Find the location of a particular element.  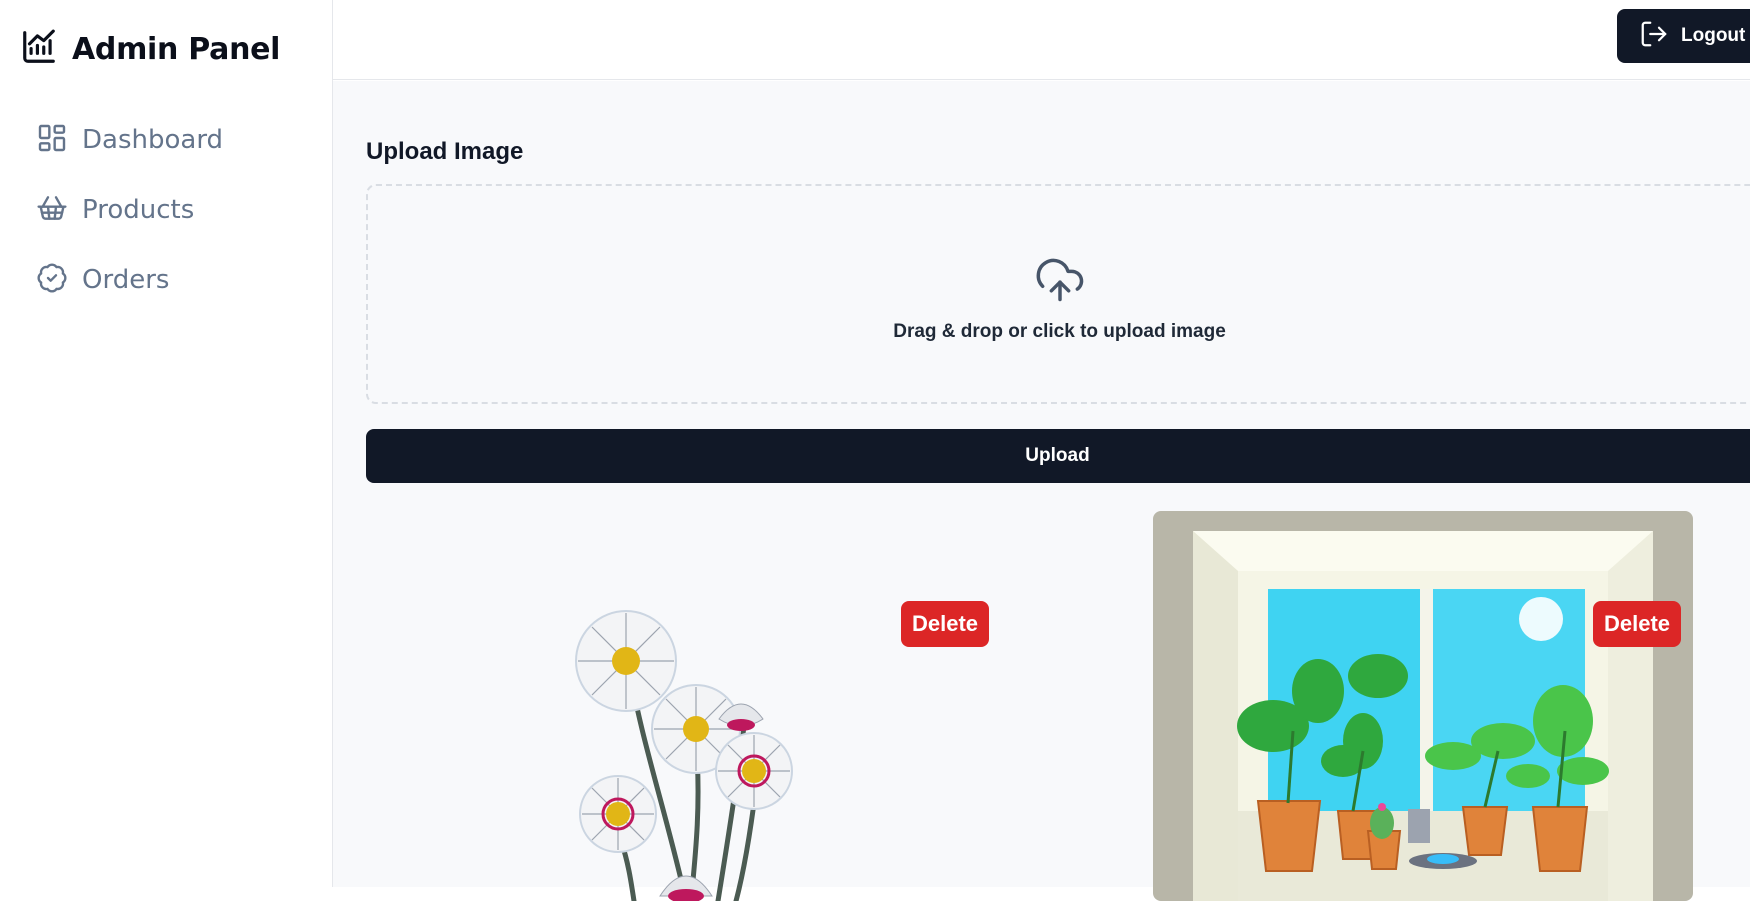

upload-button: Upload is located at coordinates (1058, 456).